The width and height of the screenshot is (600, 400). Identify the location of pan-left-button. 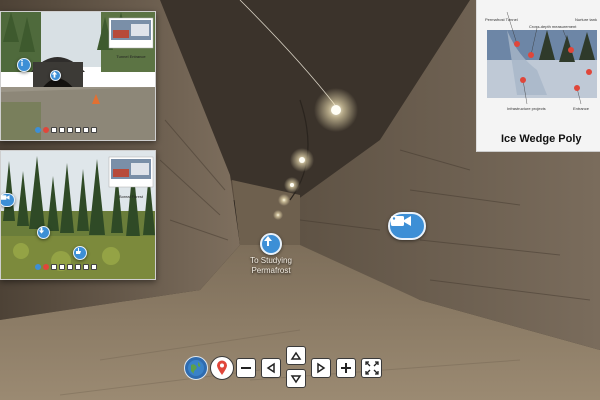
(271, 368).